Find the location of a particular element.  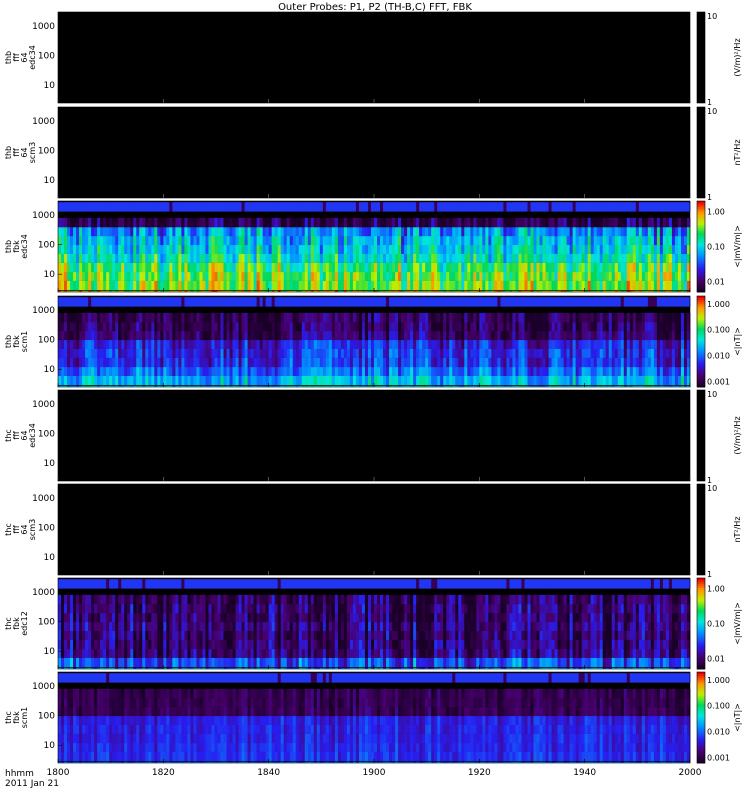

panel-plot-area is located at coordinates (374, 152).